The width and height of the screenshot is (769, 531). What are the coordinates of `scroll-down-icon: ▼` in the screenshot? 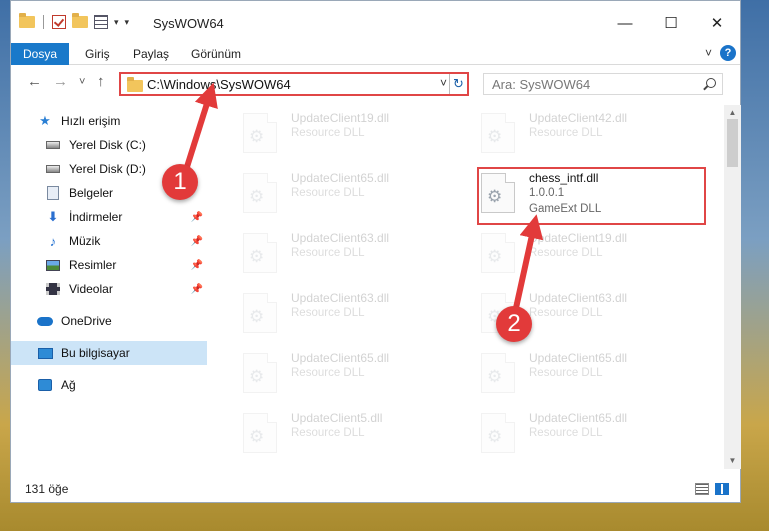 It's located at (732, 461).